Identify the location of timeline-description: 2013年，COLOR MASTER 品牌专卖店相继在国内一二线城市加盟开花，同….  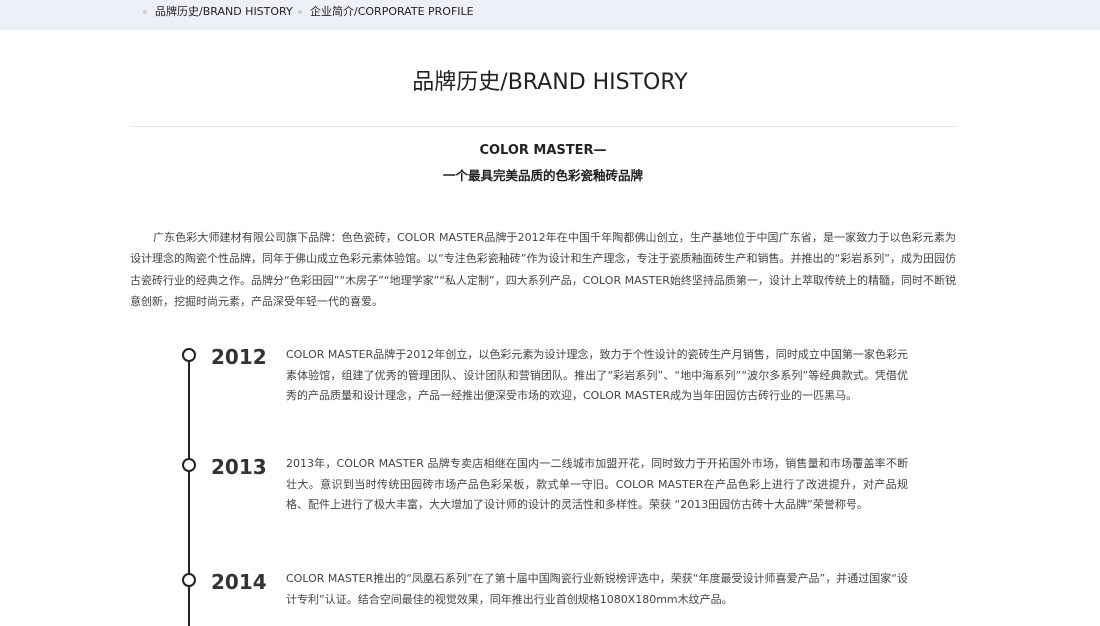
(597, 484).